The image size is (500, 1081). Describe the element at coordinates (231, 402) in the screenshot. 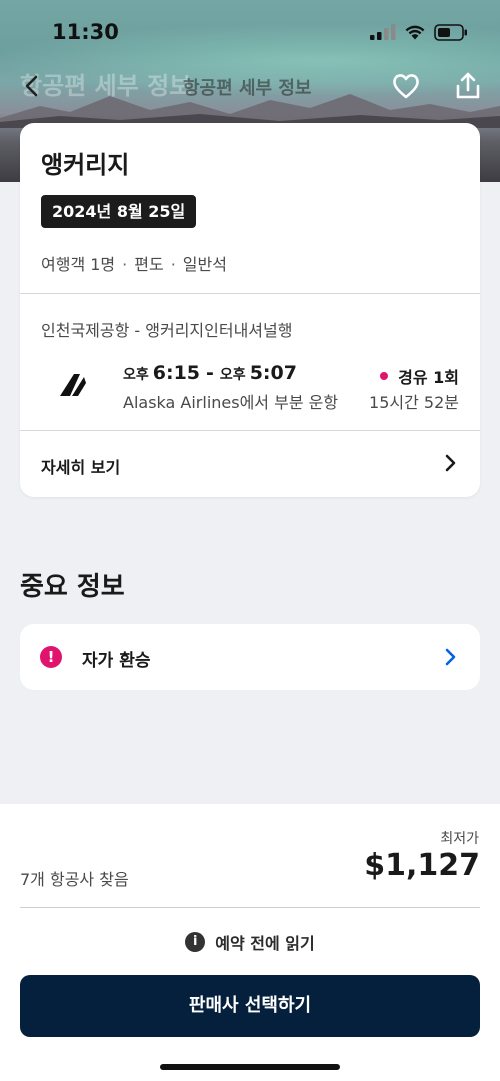

I see `operating-carrier: Alaska Airlines에서 부분 운항` at that location.